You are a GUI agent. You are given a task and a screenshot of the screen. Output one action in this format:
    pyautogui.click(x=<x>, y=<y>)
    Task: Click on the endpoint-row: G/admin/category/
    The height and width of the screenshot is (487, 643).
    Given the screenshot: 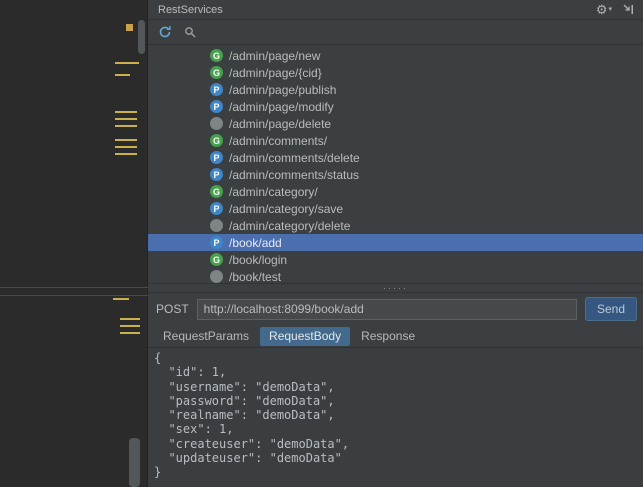 What is the action you would take?
    pyautogui.click(x=395, y=191)
    